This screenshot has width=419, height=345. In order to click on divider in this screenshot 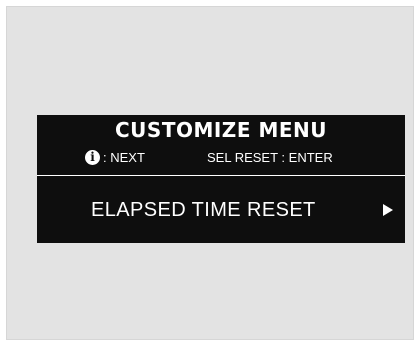, I will do `click(221, 175)`.